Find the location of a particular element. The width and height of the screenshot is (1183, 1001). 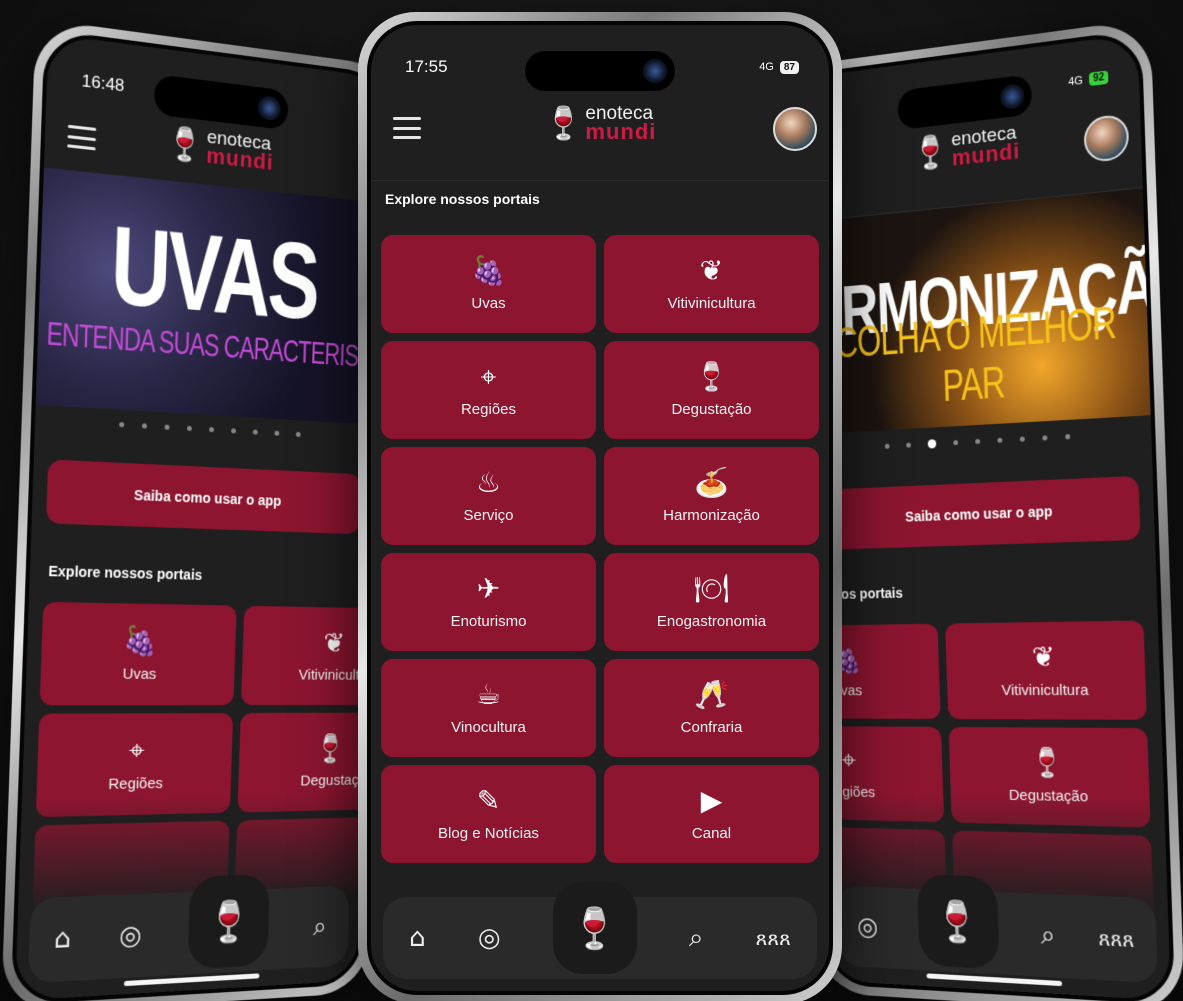

portal-tile: 🍷 Degustação is located at coordinates (711, 390).